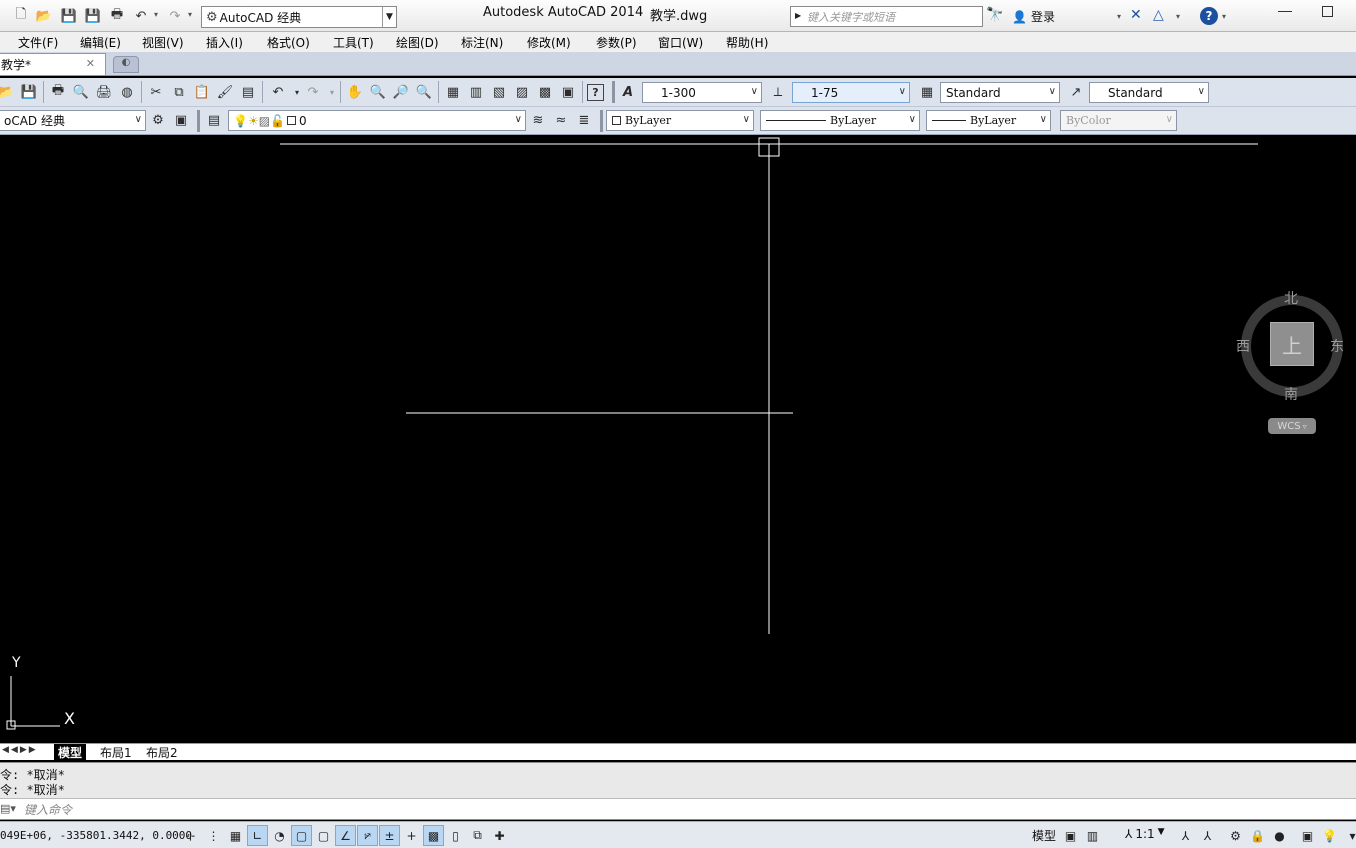  What do you see at coordinates (179, 92) in the screenshot?
I see `copy-icon: ⧉` at bounding box center [179, 92].